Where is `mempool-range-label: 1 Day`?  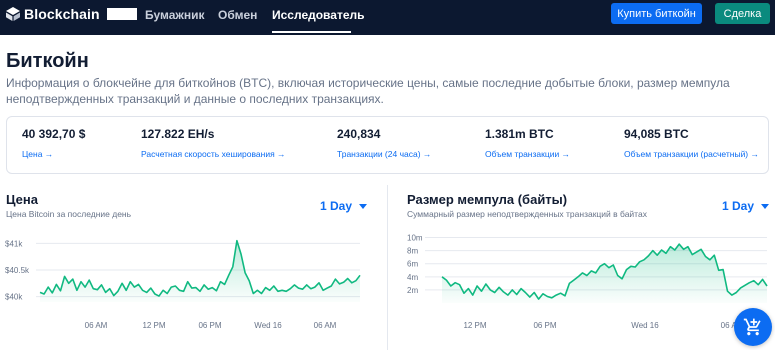 mempool-range-label: 1 Day is located at coordinates (738, 206).